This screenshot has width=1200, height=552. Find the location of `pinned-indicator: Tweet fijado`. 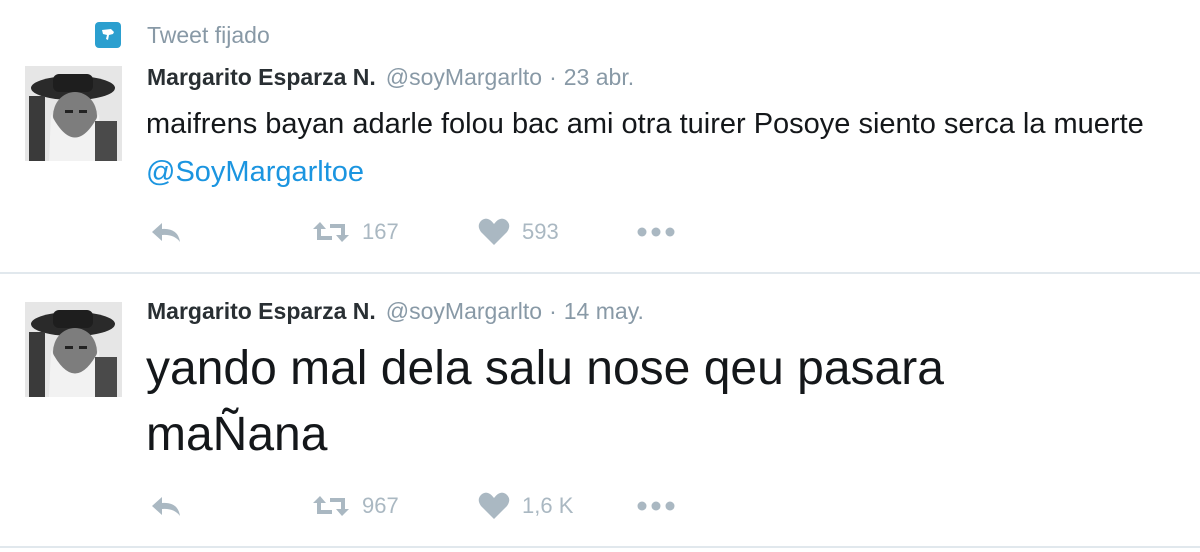

pinned-indicator: Tweet fijado is located at coordinates (182, 35).